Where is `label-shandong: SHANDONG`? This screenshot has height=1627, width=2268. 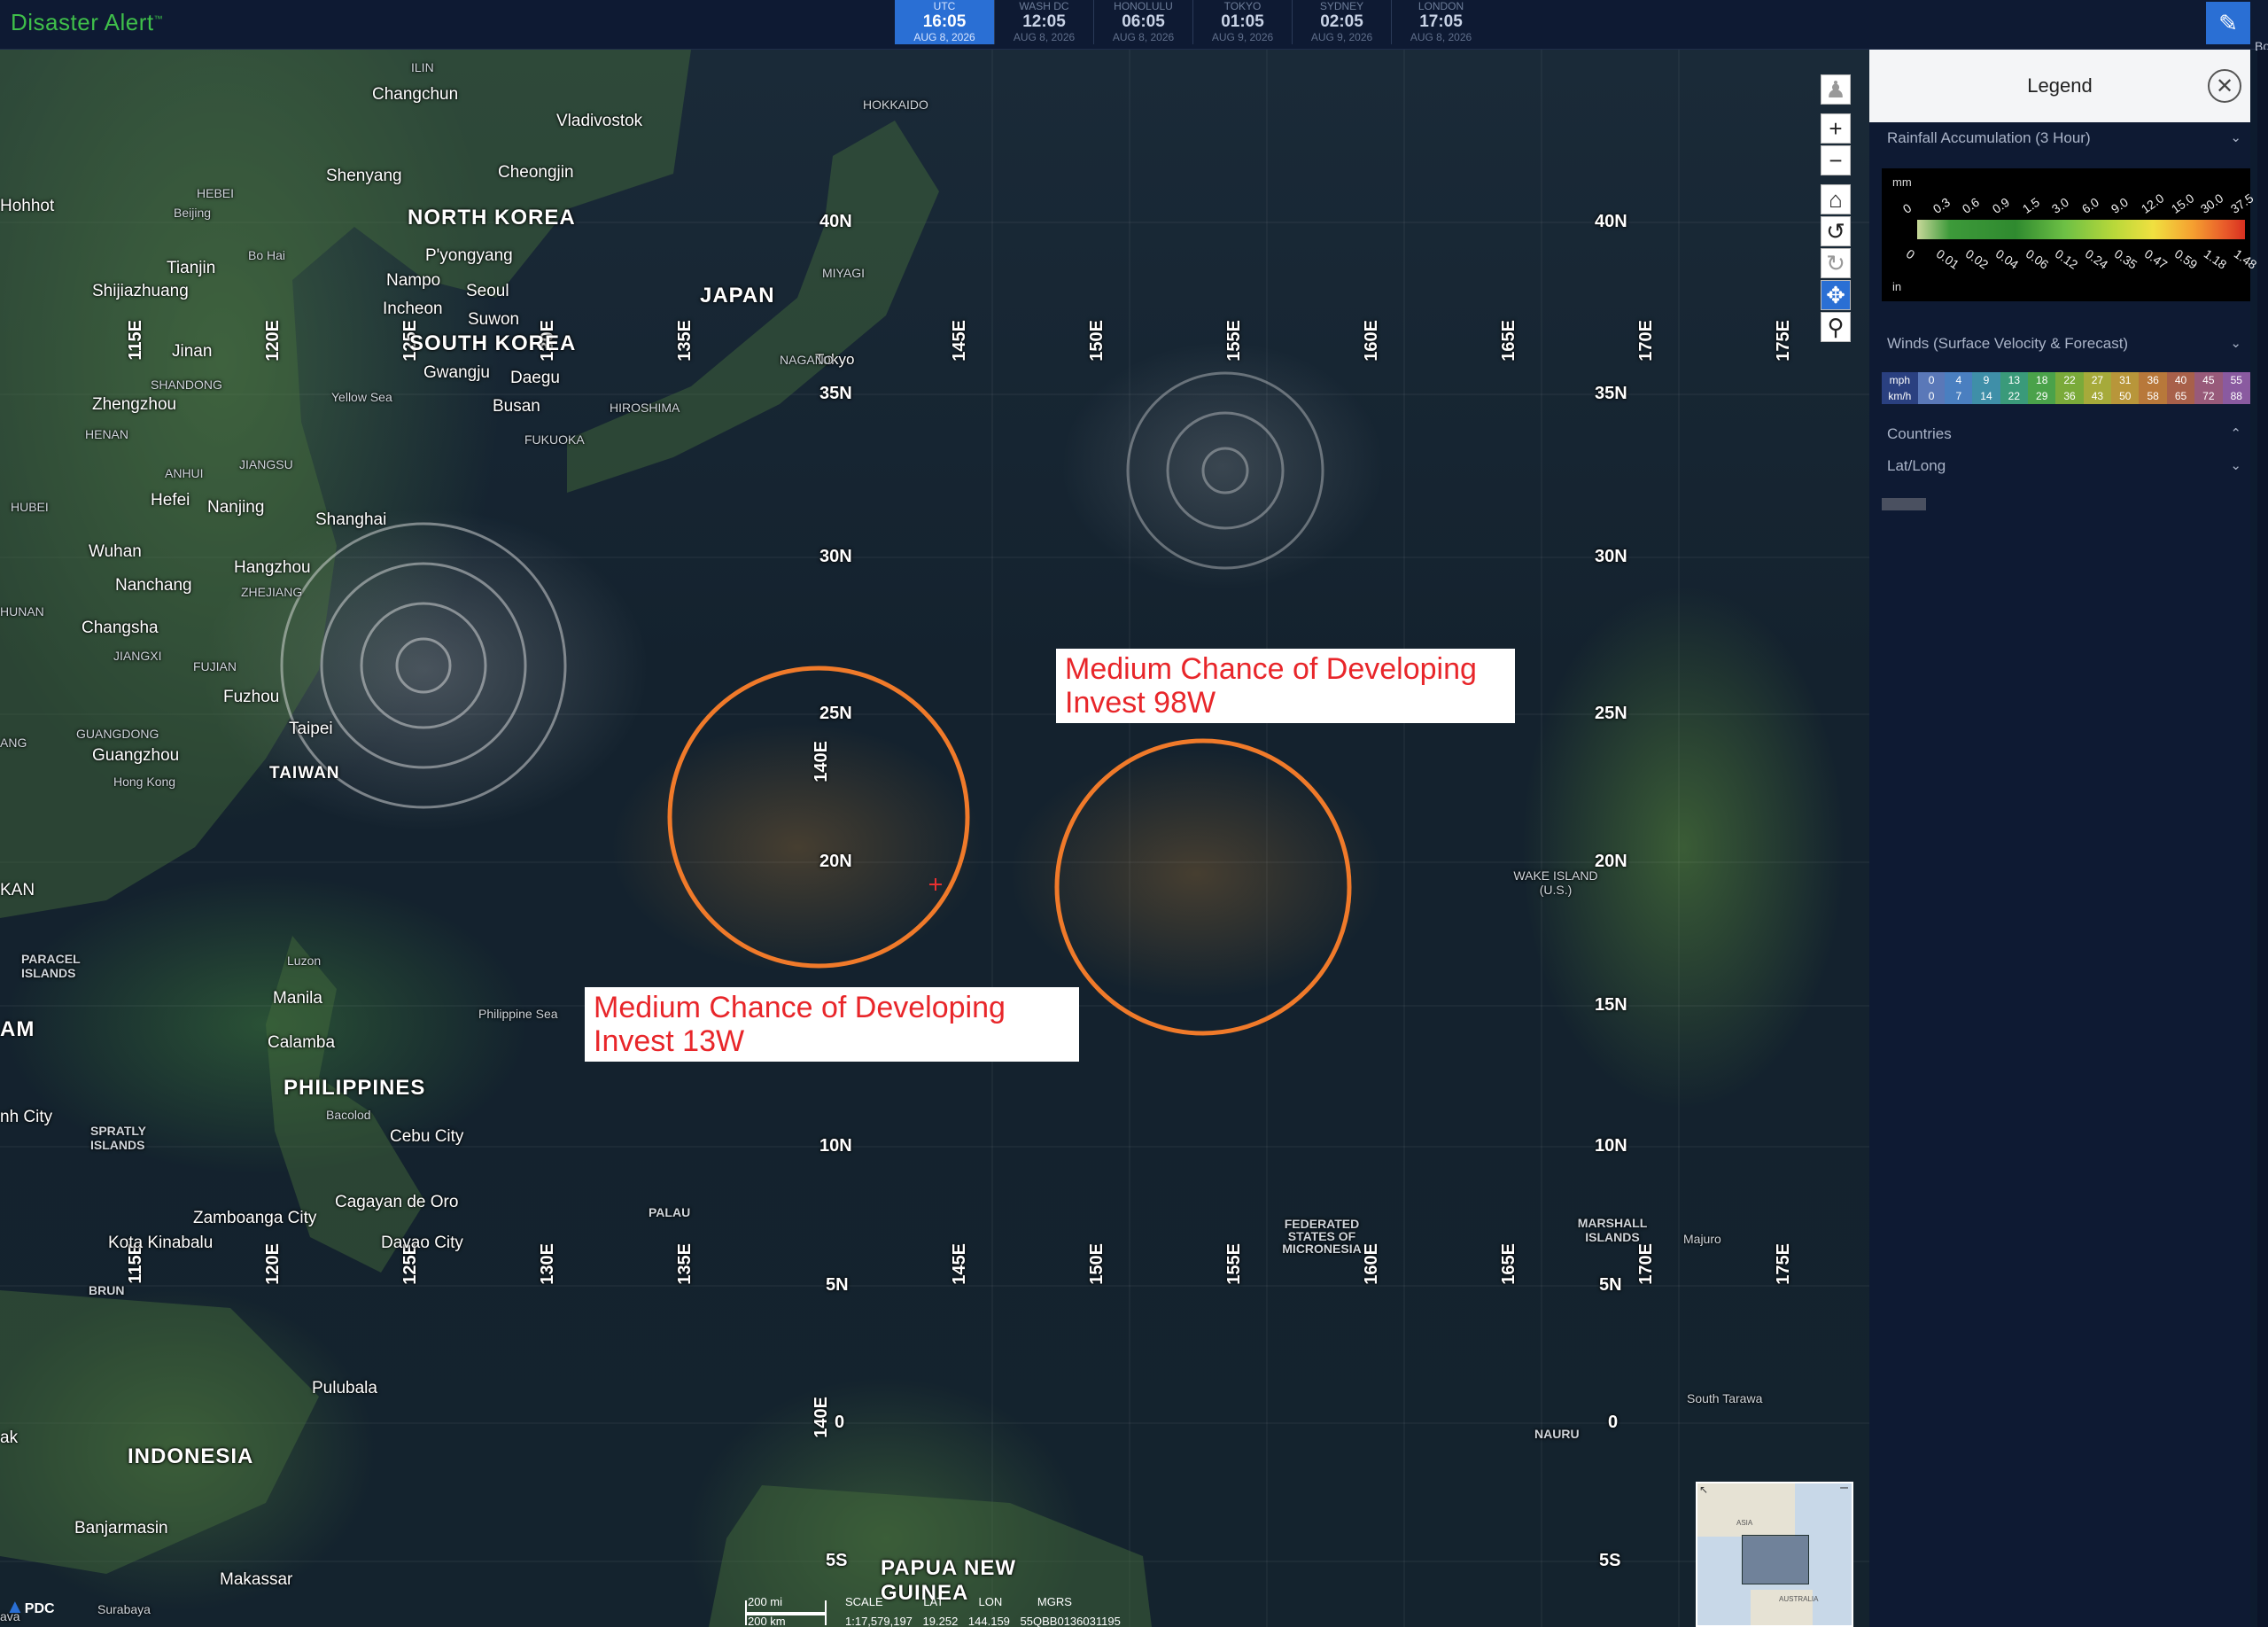 label-shandong: SHANDONG is located at coordinates (186, 385).